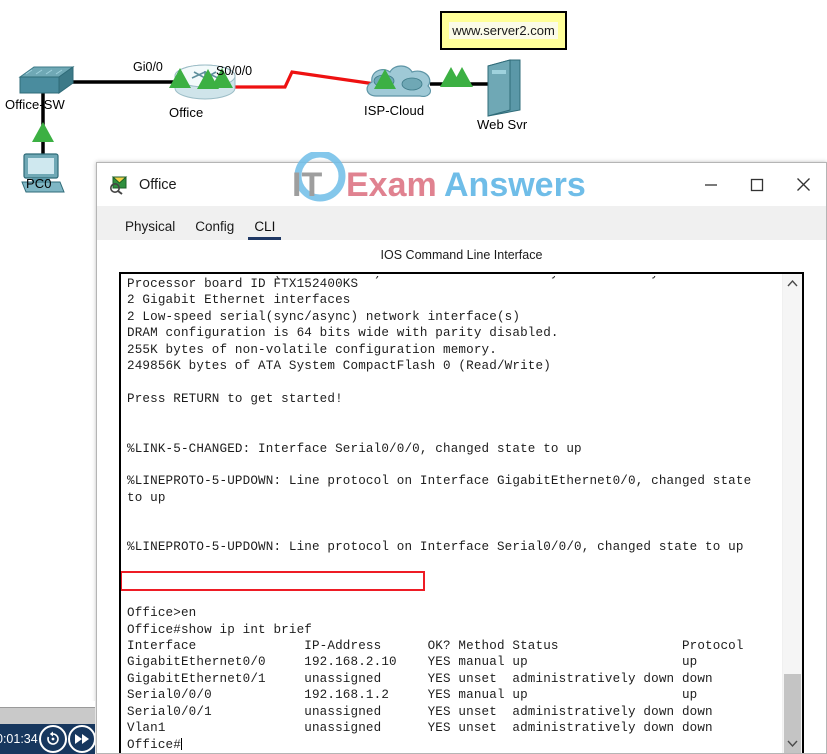 This screenshot has width=827, height=754. I want to click on tab-physical: Physical, so click(150, 230).